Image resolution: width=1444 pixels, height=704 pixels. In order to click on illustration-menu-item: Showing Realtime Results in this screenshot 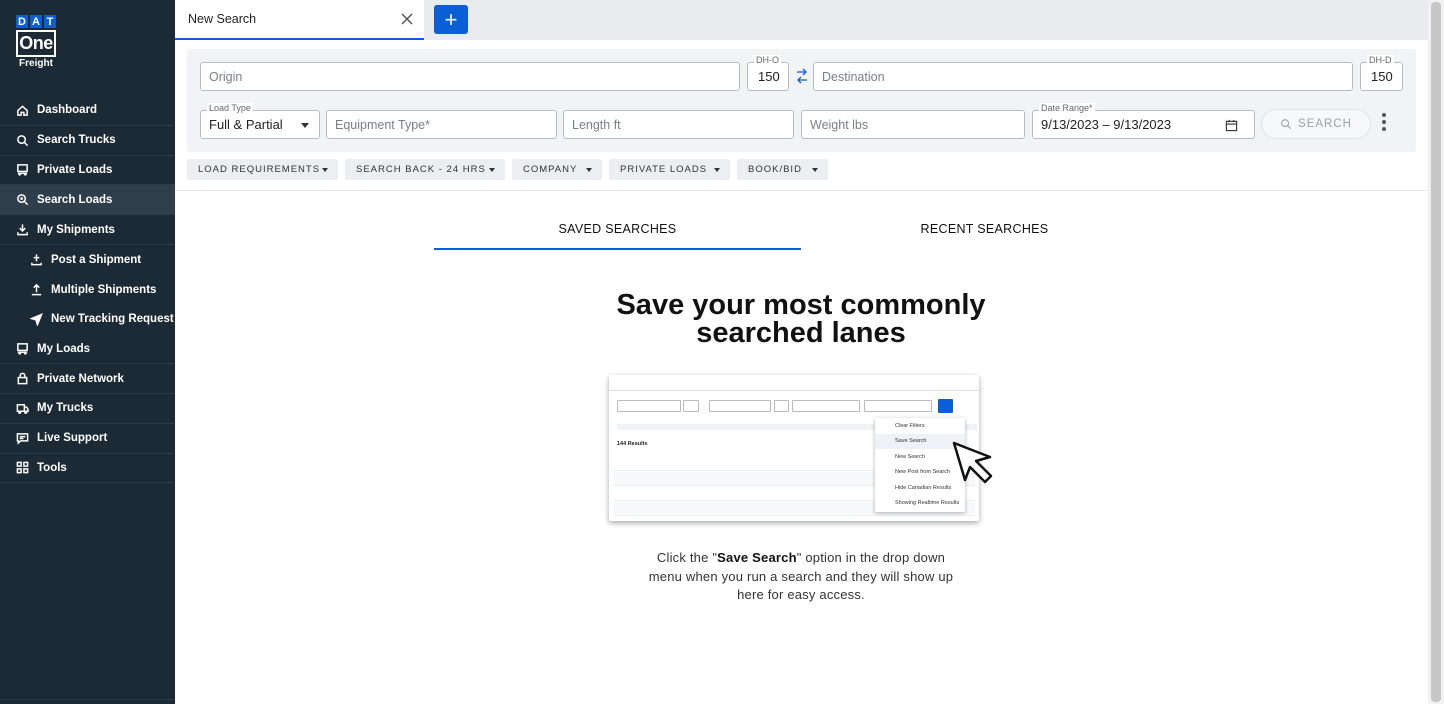, I will do `click(927, 503)`.